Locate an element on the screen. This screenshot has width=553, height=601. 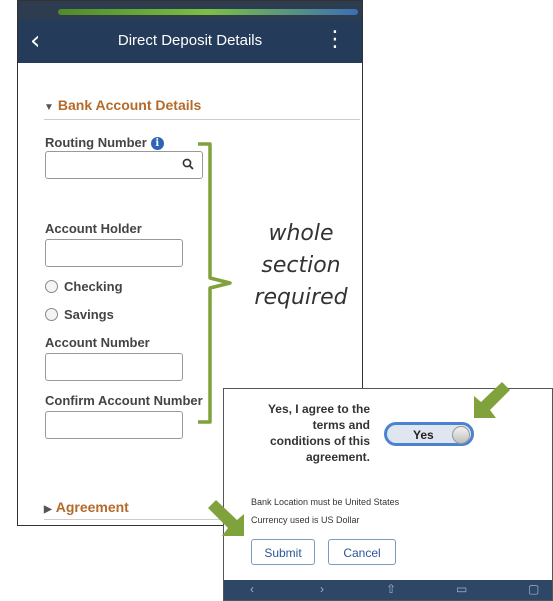
currency-note: Currency used is US Dollar is located at coordinates (305, 520).